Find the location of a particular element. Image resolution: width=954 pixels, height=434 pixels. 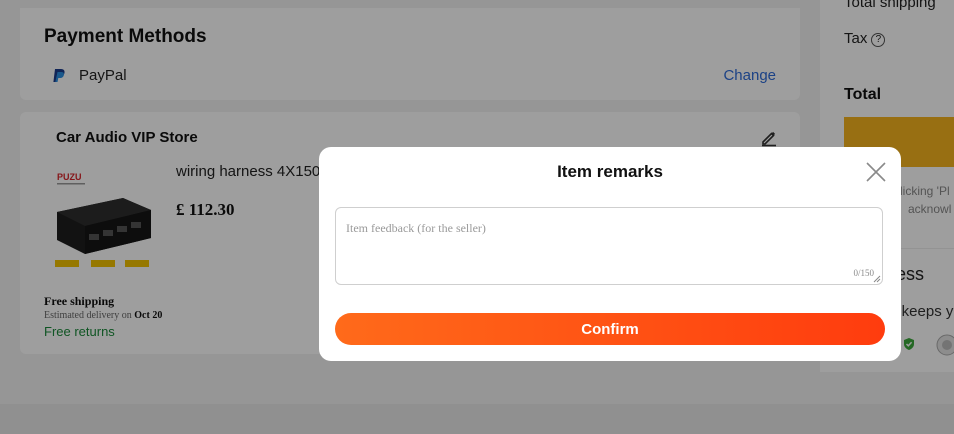

dialog-title: Item remarks is located at coordinates (610, 171).